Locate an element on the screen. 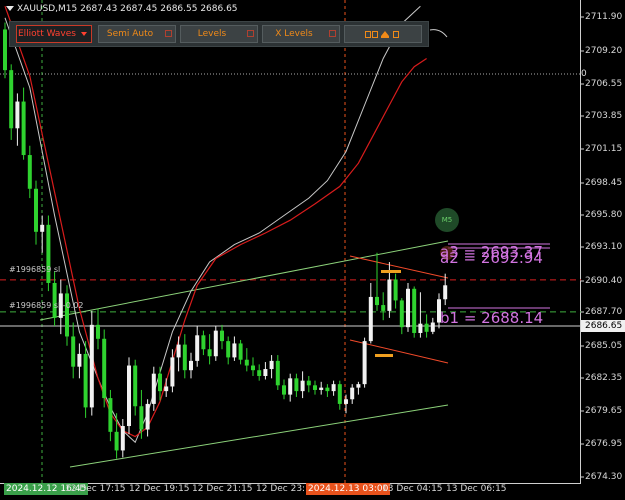 The image size is (625, 500). wedge-upper-line is located at coordinates (399, 267).